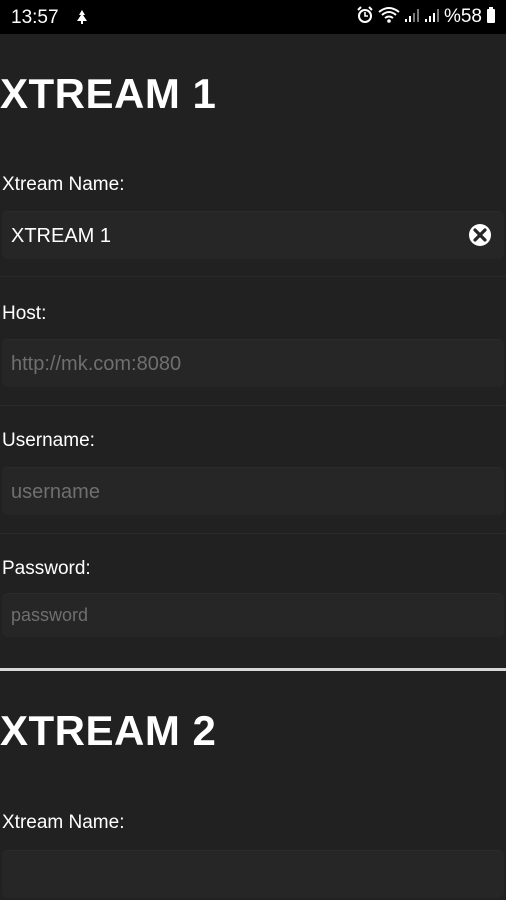 The width and height of the screenshot is (506, 900). Describe the element at coordinates (253, 669) in the screenshot. I see `section-divider` at that location.